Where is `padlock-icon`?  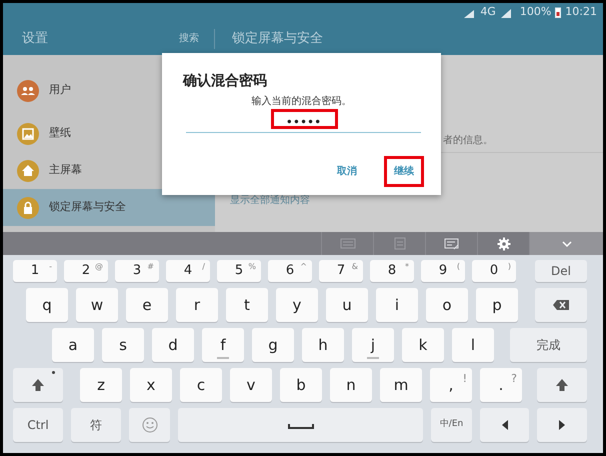
padlock-icon is located at coordinates (28, 207).